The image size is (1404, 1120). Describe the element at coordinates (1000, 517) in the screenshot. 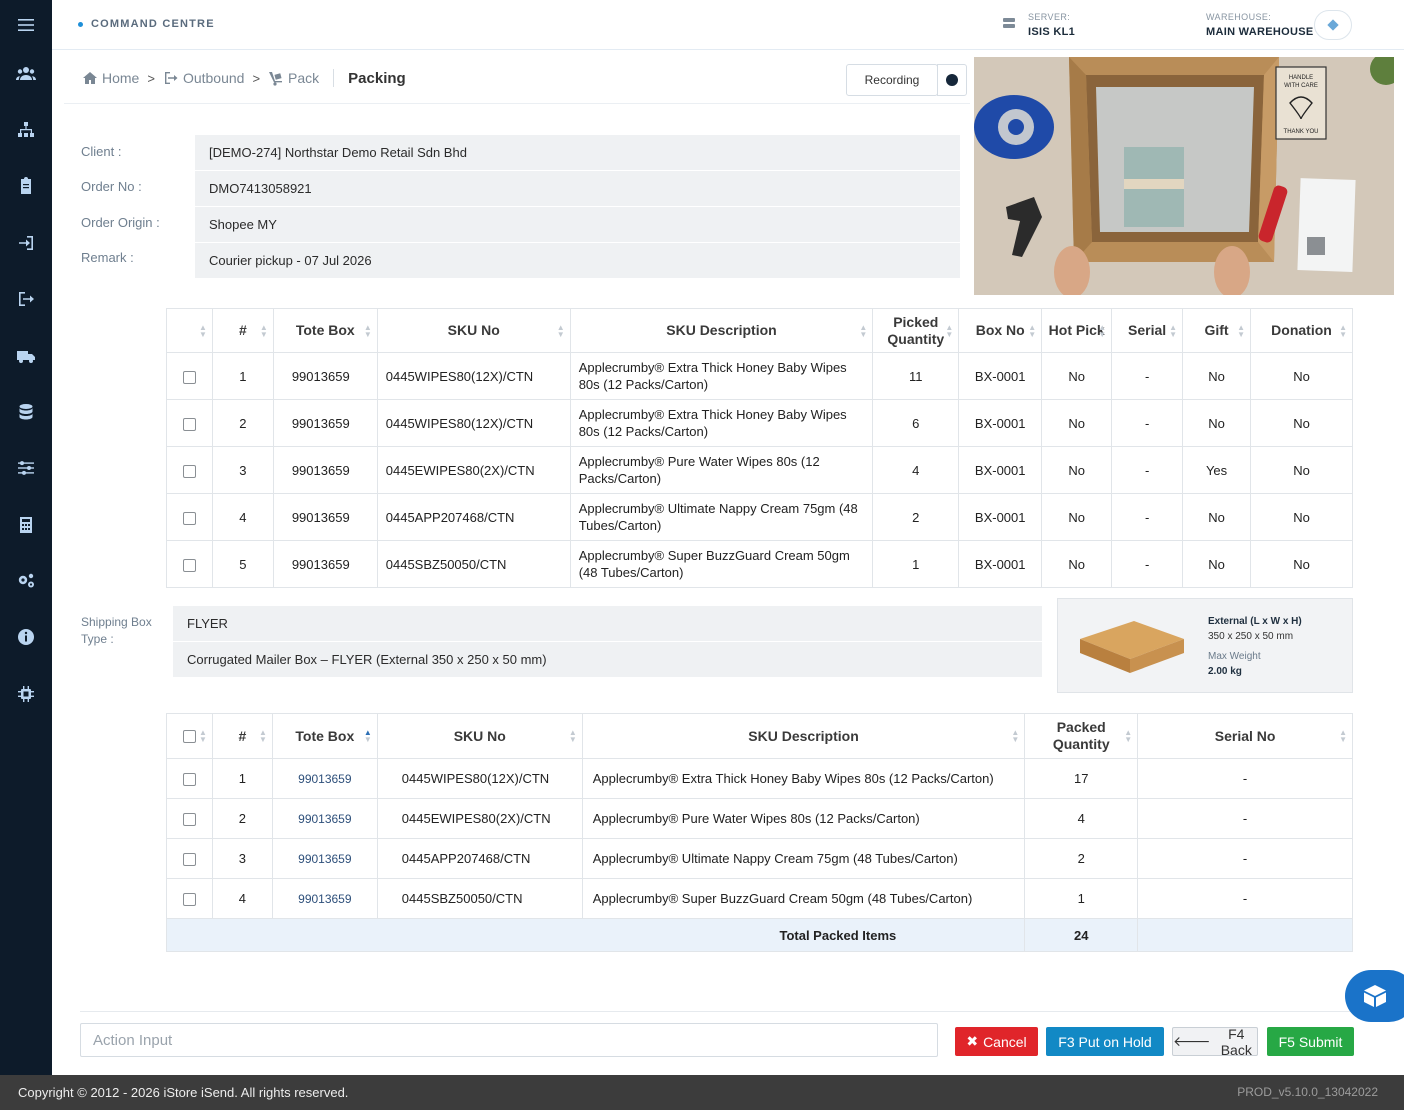

I see `cell-box: BX-0001` at that location.